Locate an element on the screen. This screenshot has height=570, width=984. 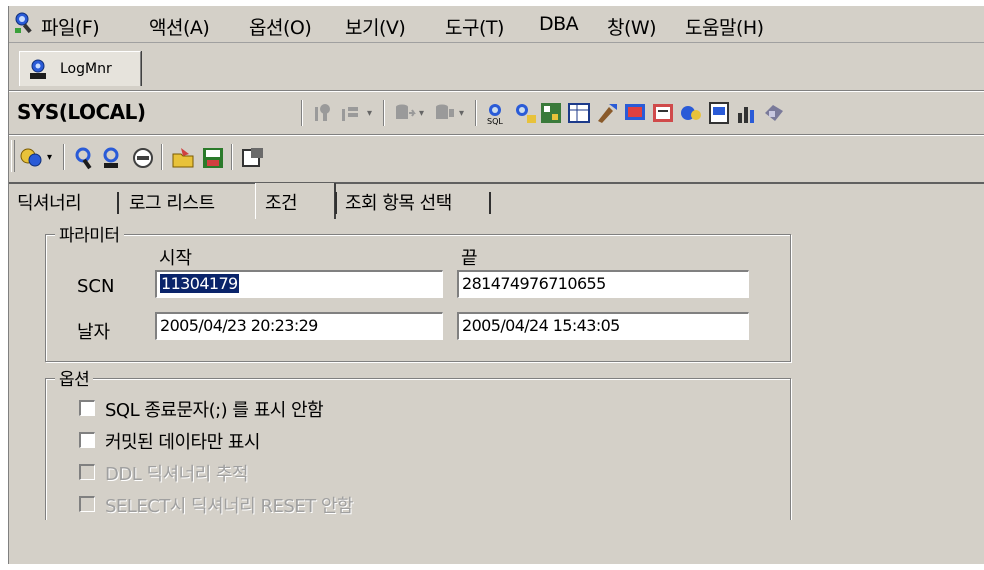
date-start-input: 2005/04/23 20:23:29 is located at coordinates (299, 326).